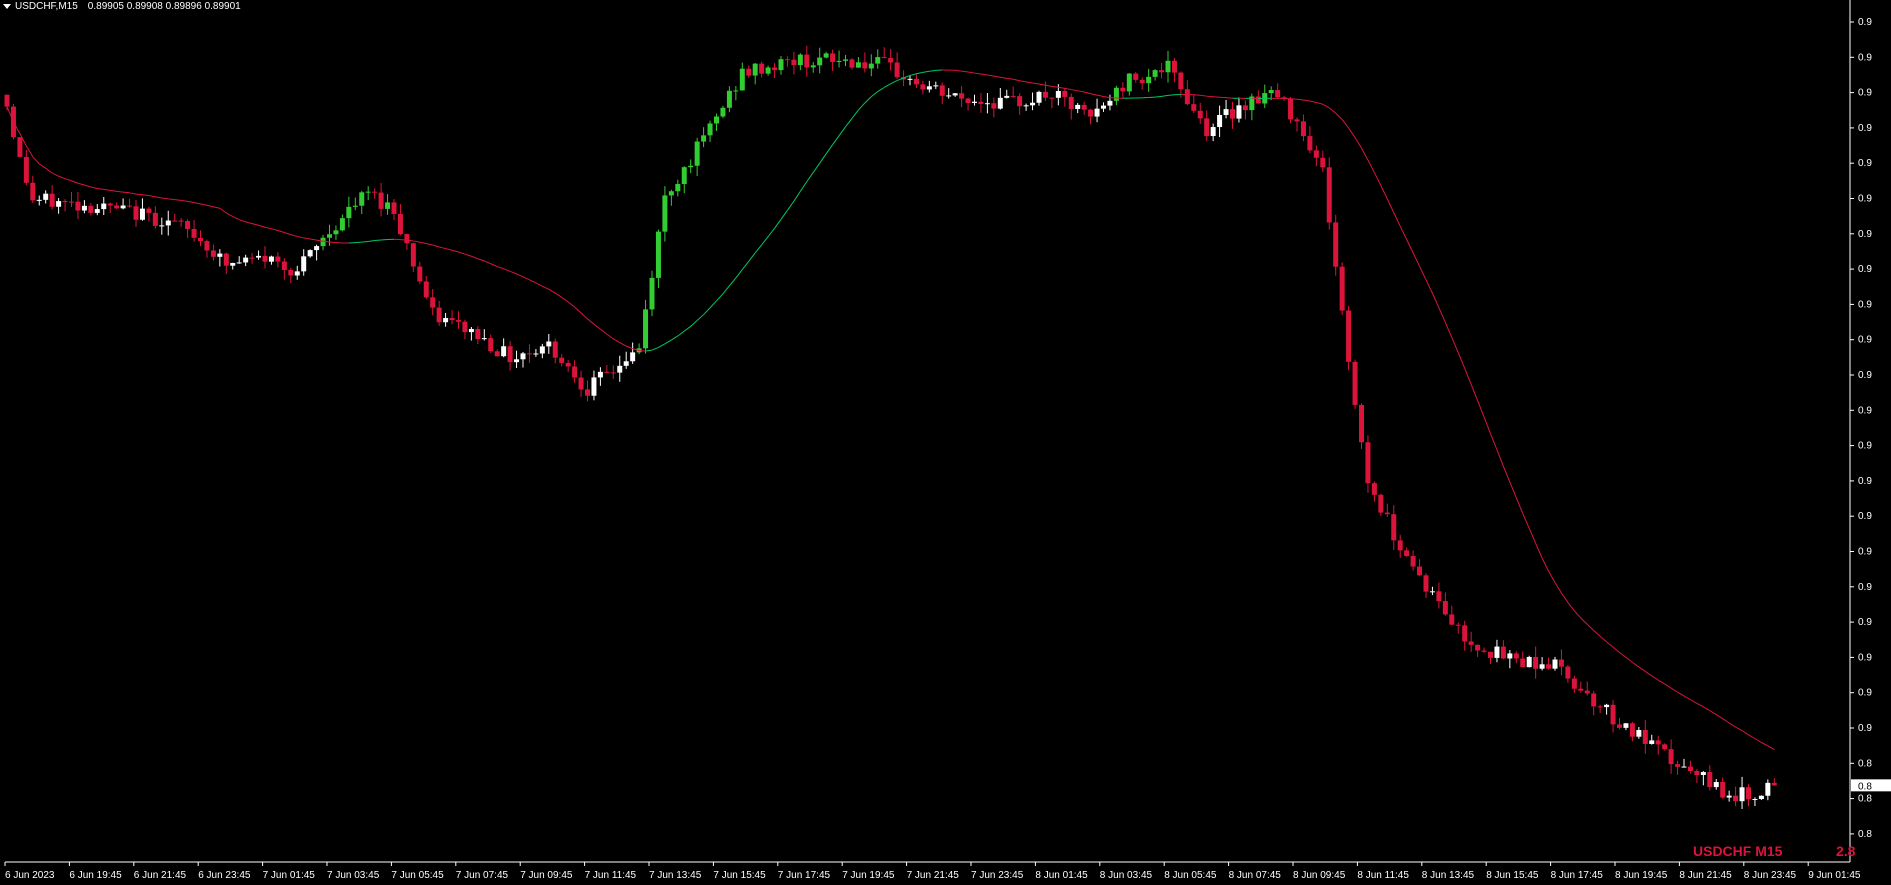 This screenshot has height=885, width=1891. Describe the element at coordinates (7, 6) in the screenshot. I see `collapse-triangle-icon` at that location.